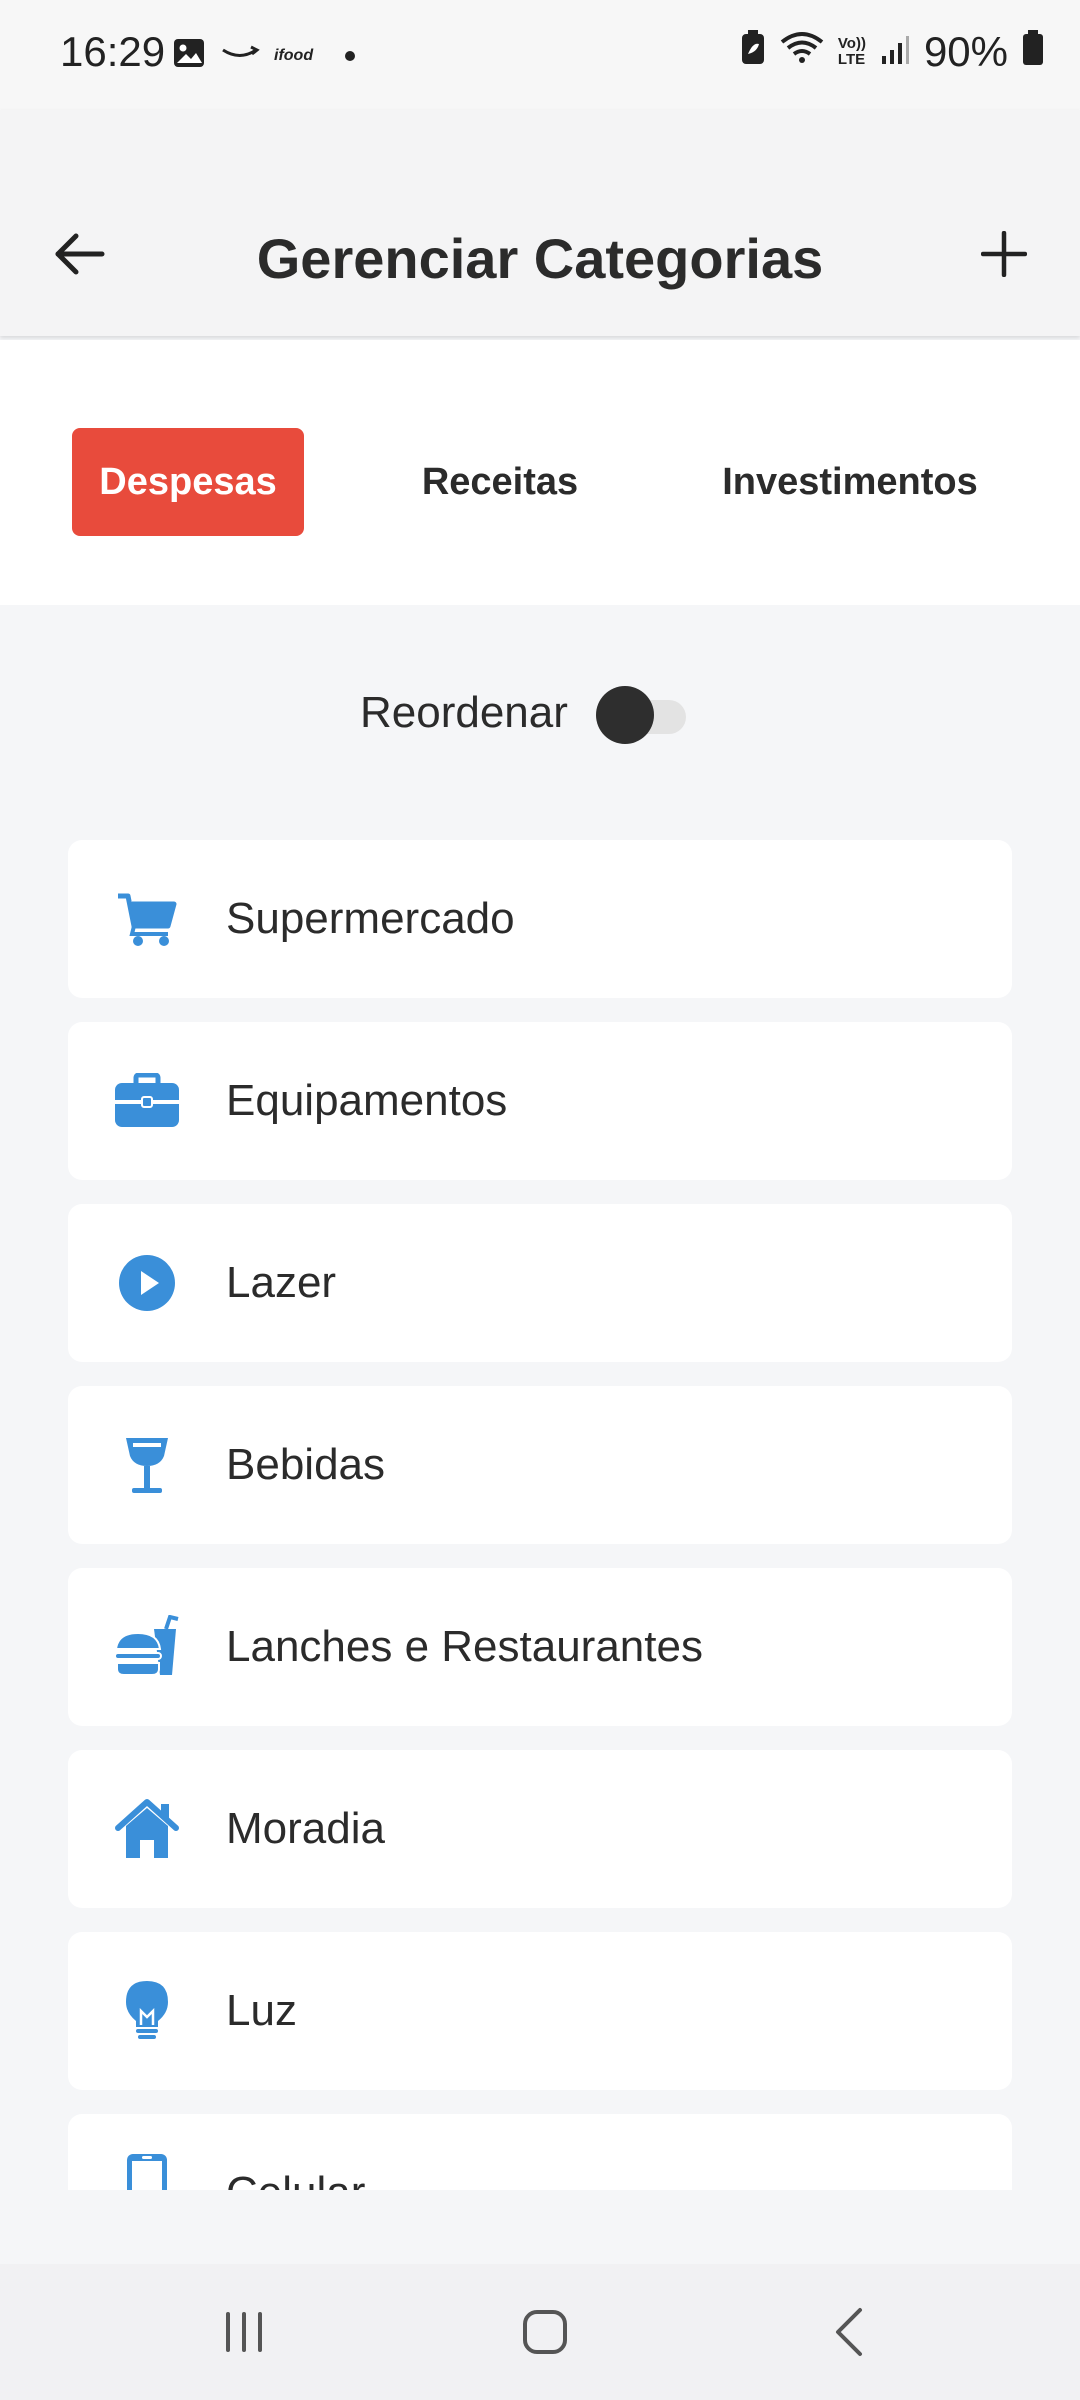  I want to click on recents-button, so click(244, 2334).